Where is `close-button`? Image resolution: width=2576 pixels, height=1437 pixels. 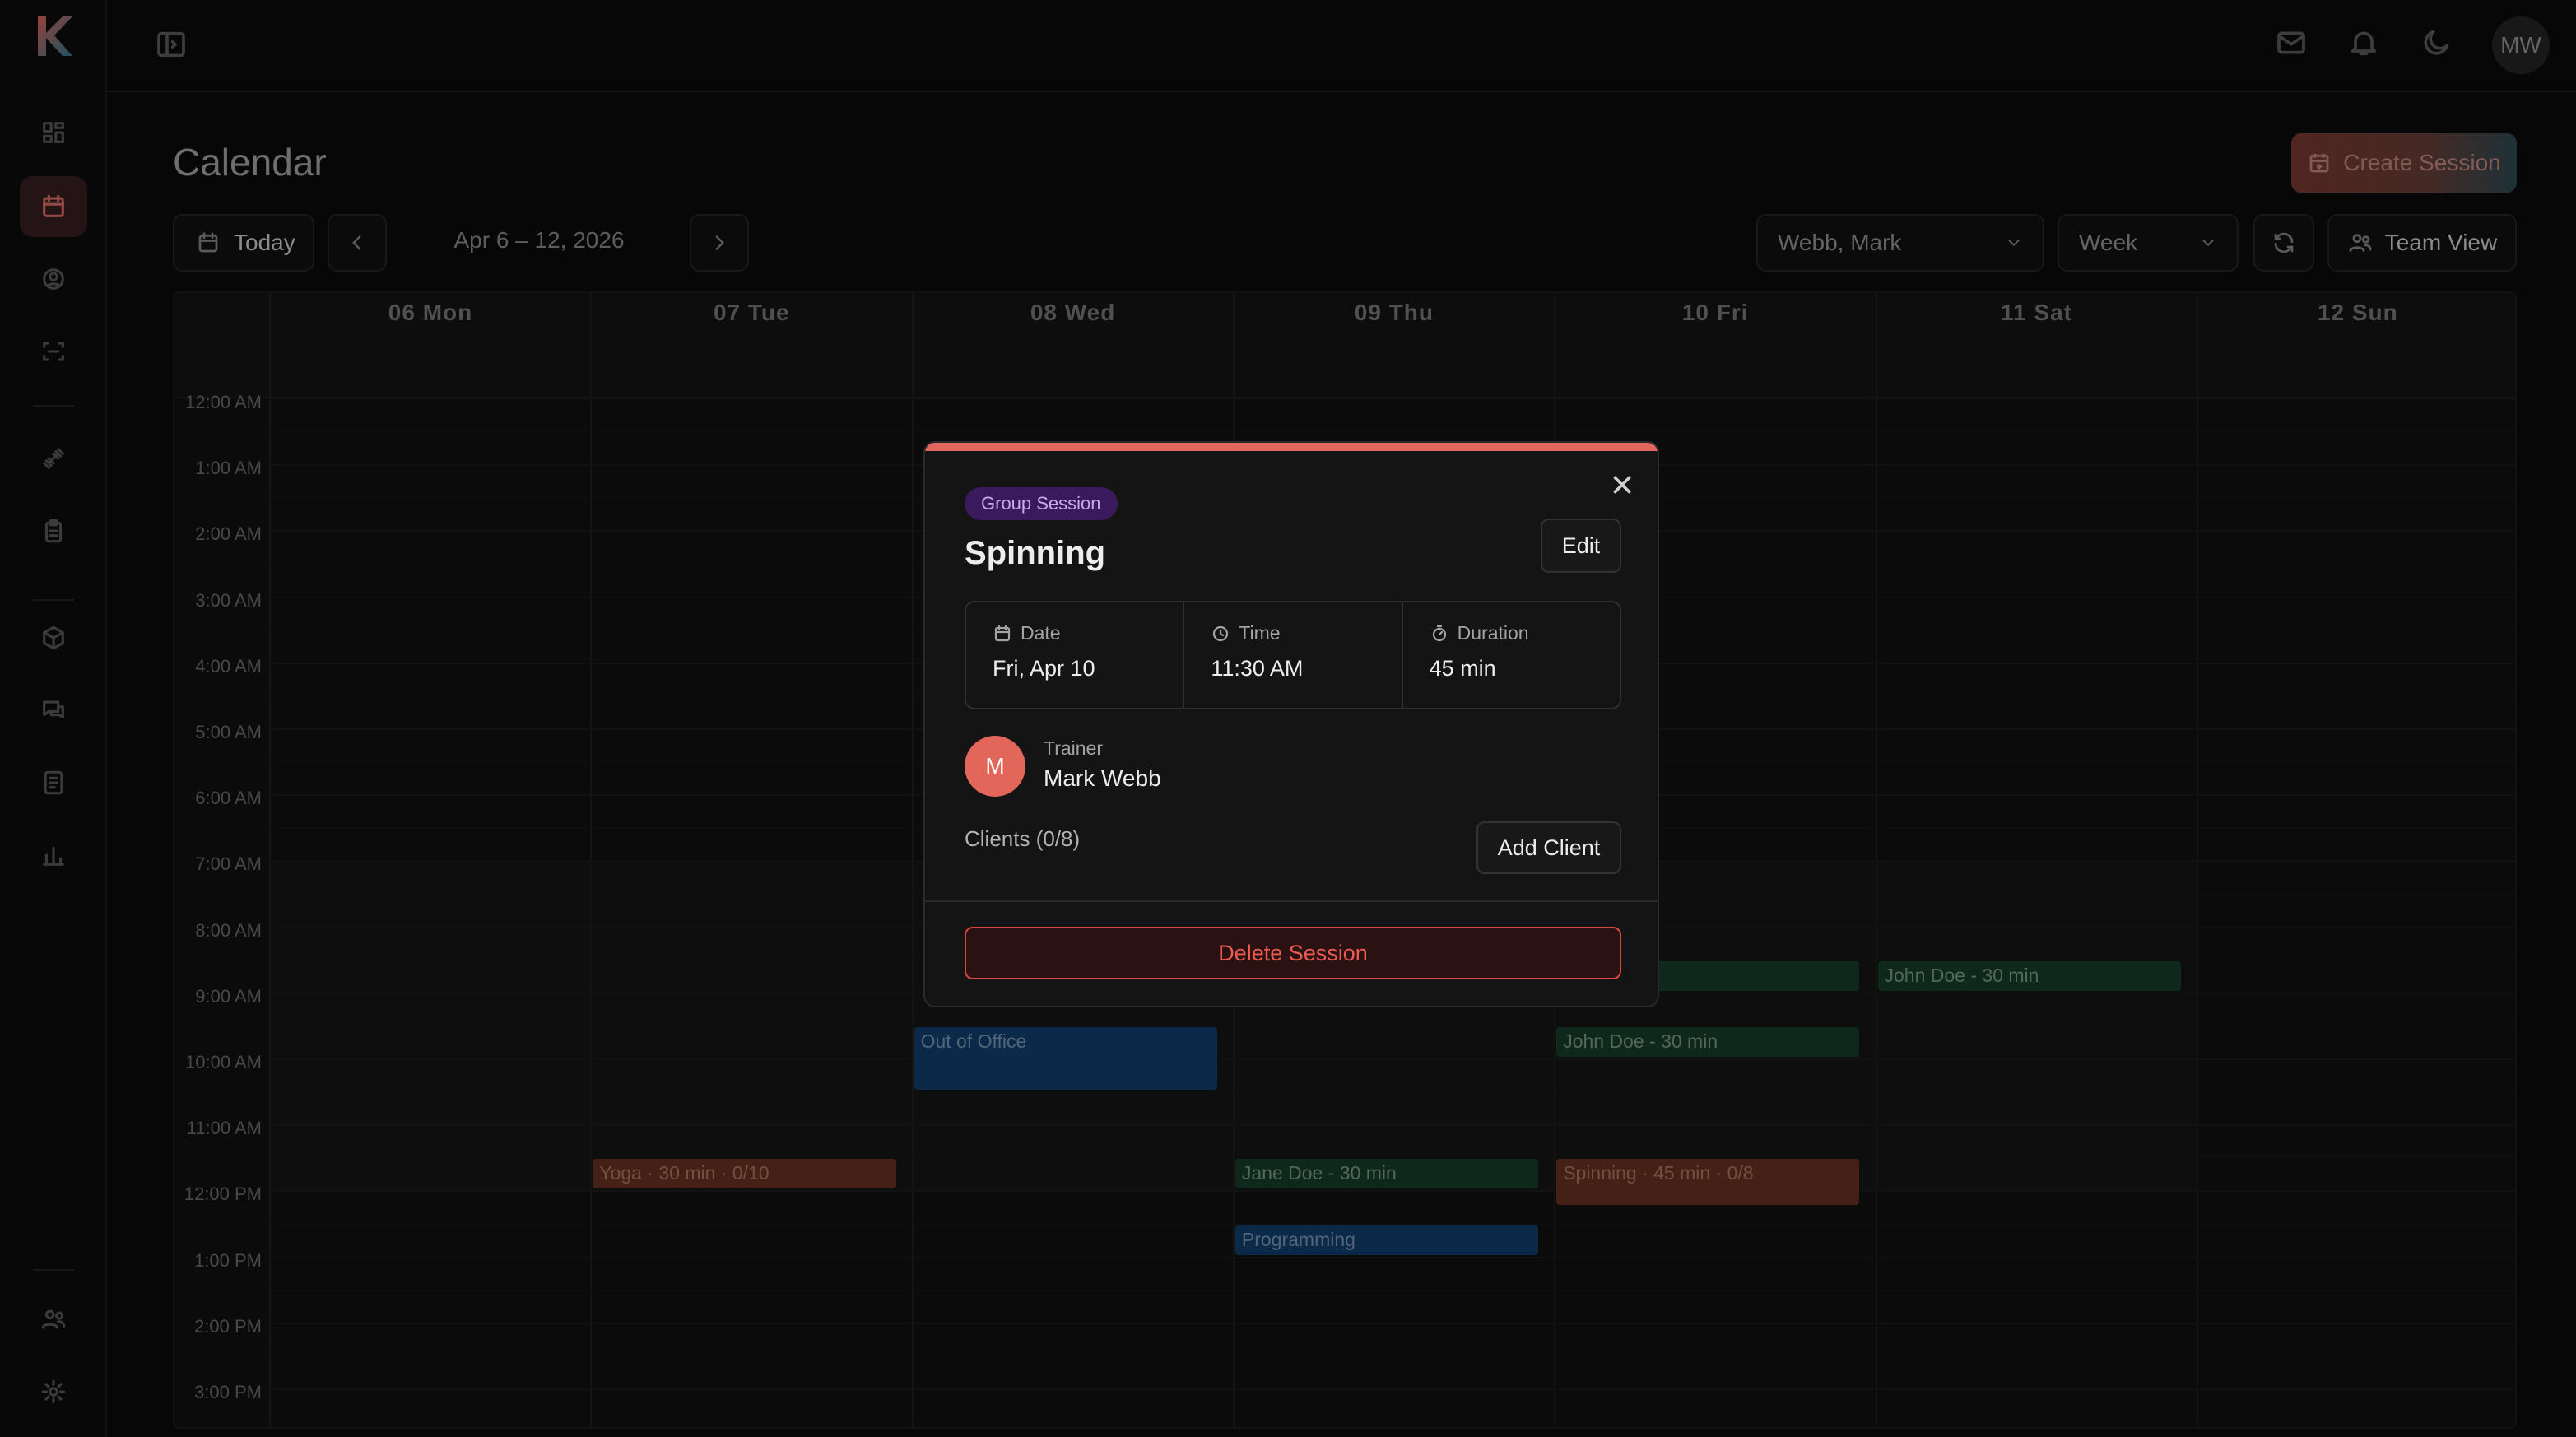
close-button is located at coordinates (1622, 485).